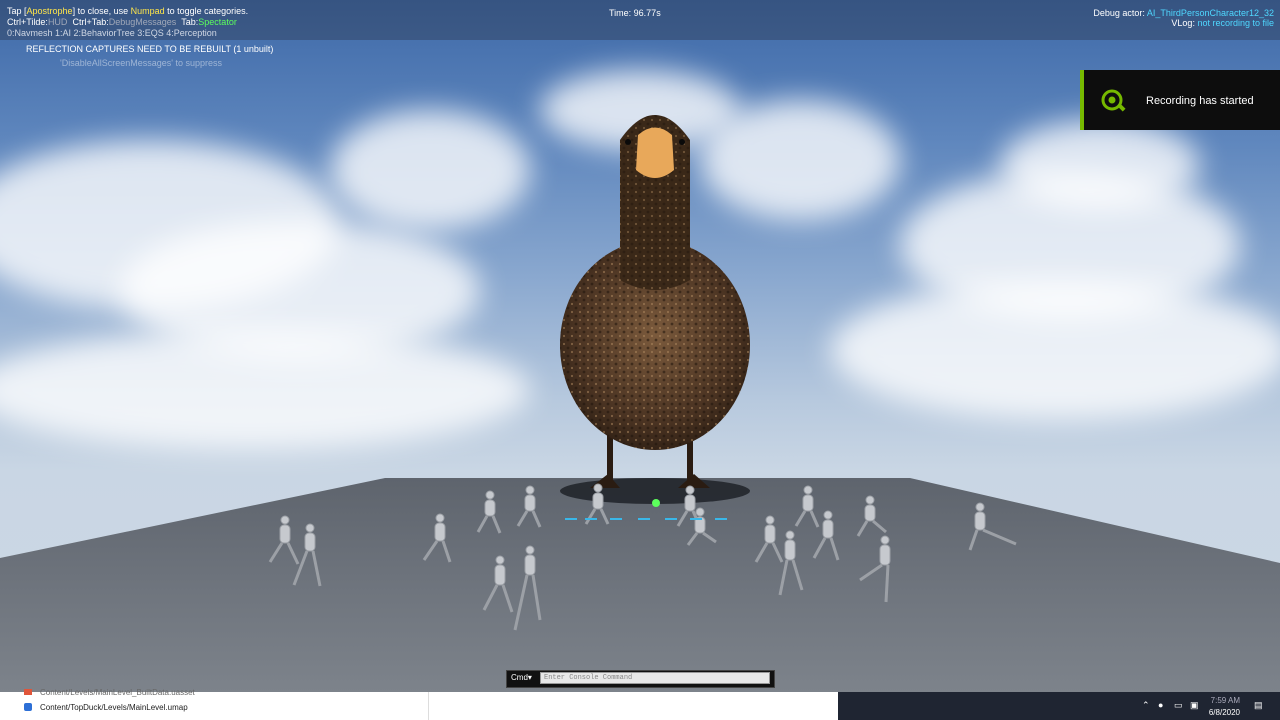 The height and width of the screenshot is (720, 1280). What do you see at coordinates (521, 677) in the screenshot?
I see `console-cmd-dropdown: Cmd▾` at bounding box center [521, 677].